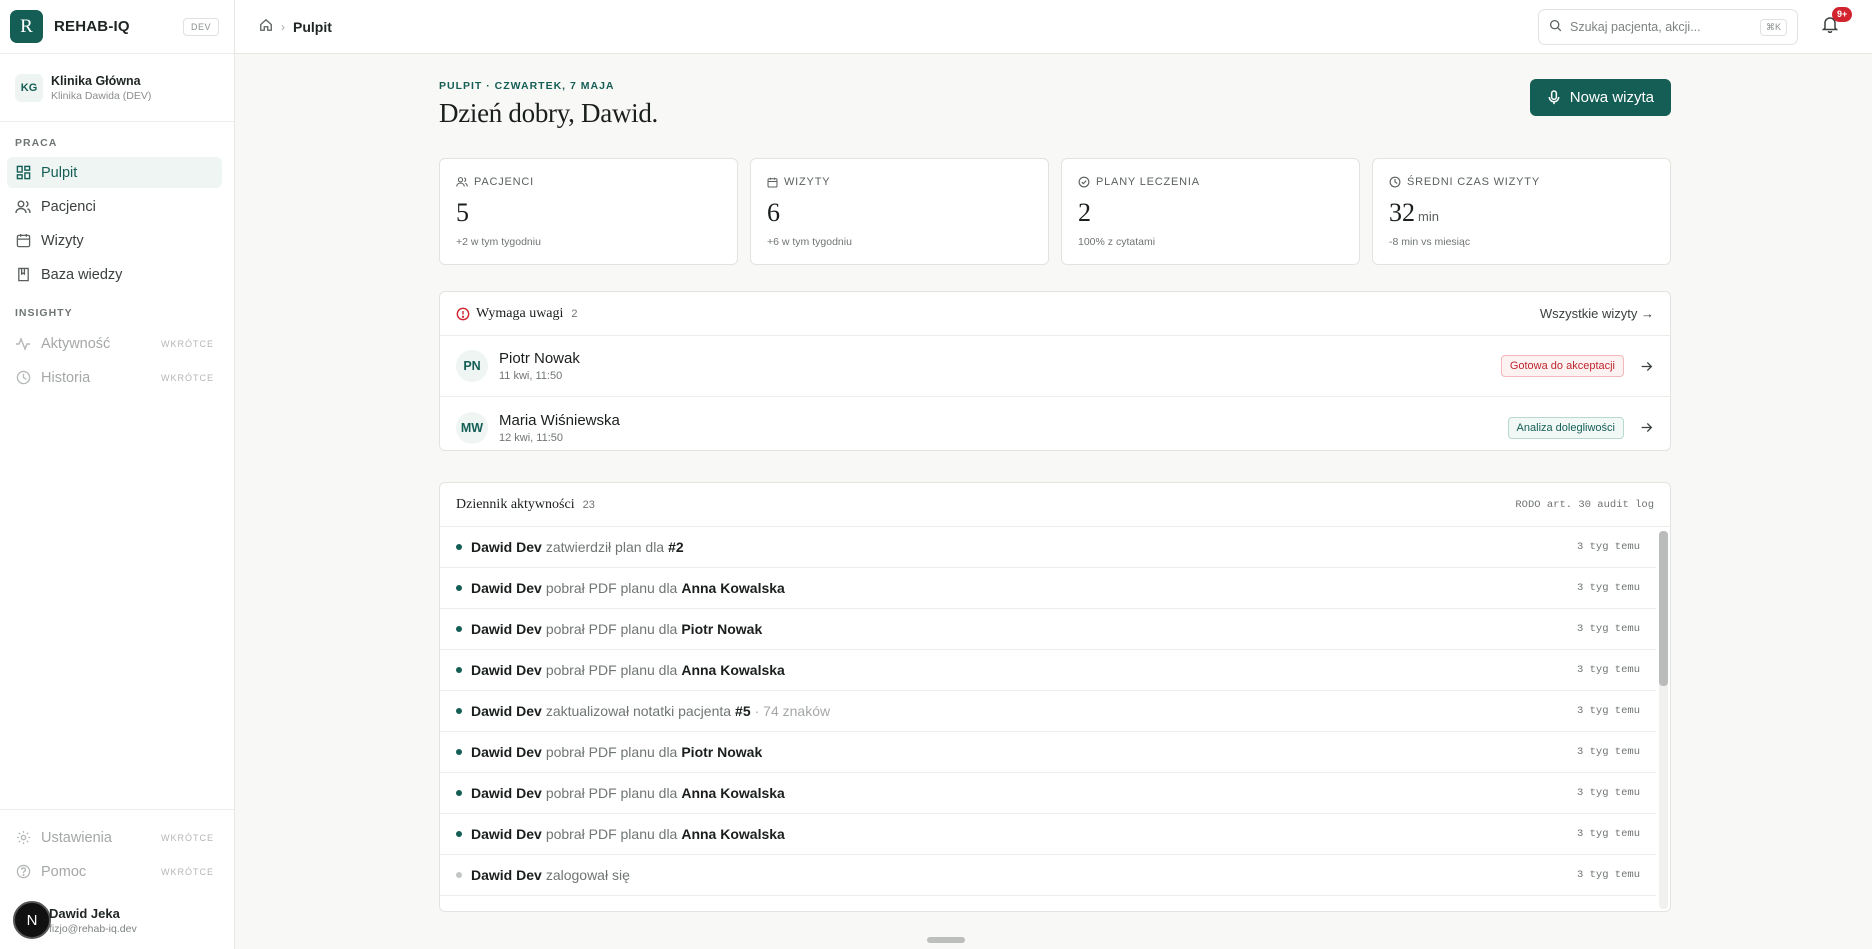 Image resolution: width=1872 pixels, height=949 pixels. What do you see at coordinates (114, 343) in the screenshot?
I see `sidebar-item-aktywnosc: Aktywność WKRÓTCE` at bounding box center [114, 343].